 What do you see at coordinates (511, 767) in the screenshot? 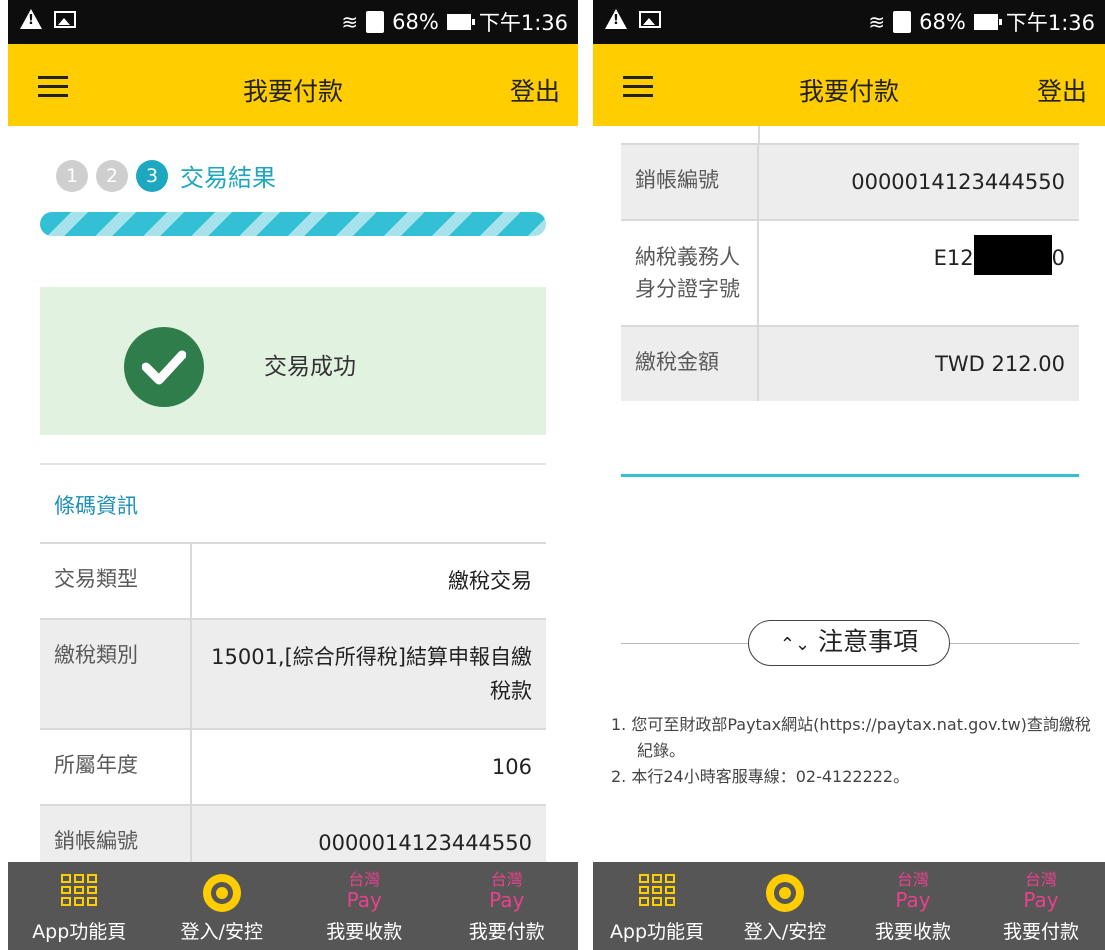
I see `row-value: 106` at bounding box center [511, 767].